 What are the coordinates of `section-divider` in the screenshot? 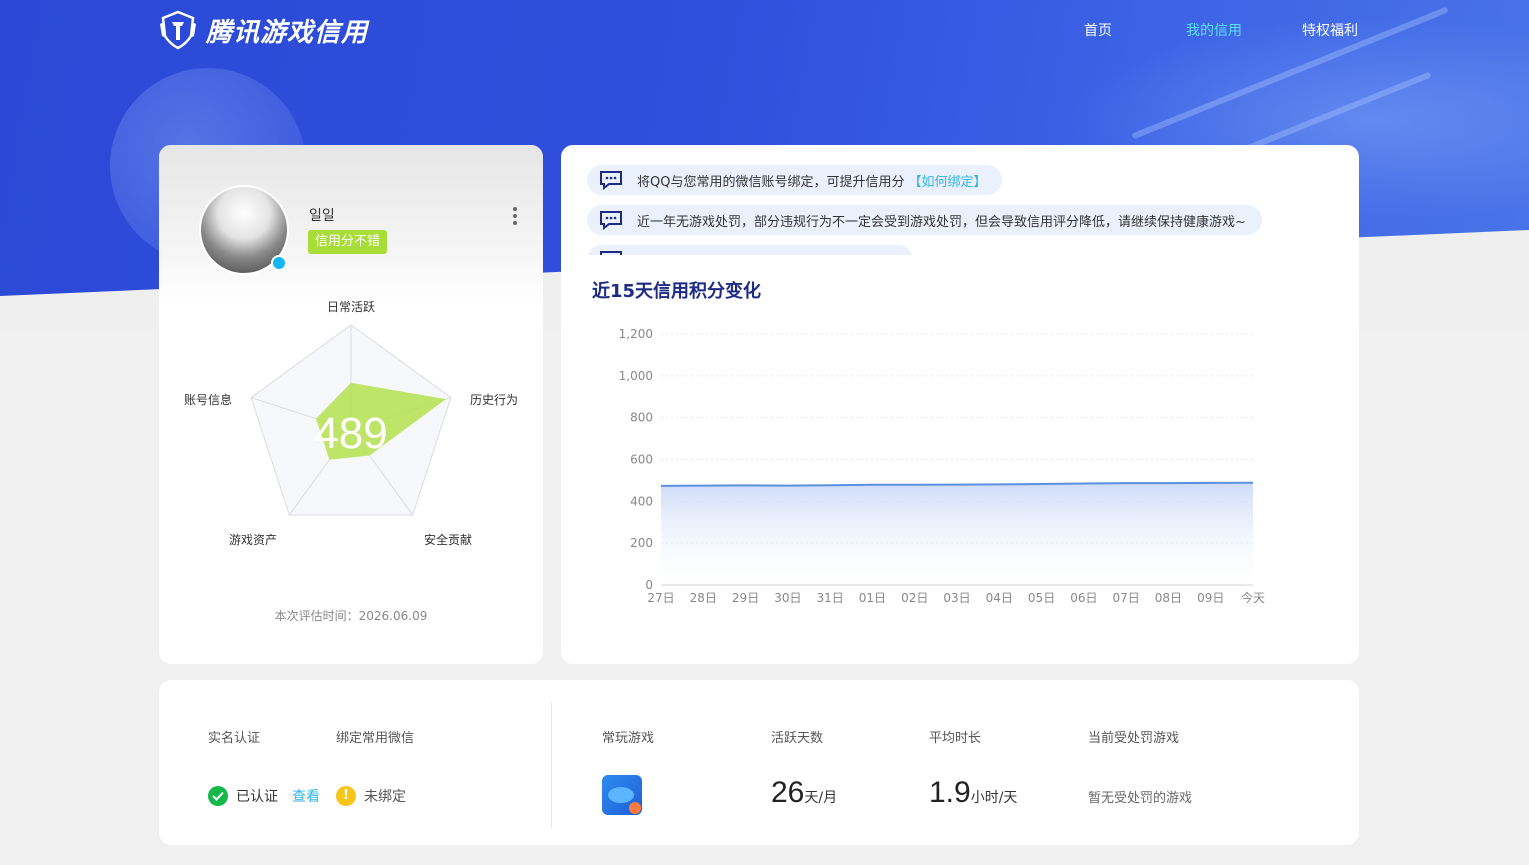 It's located at (551, 765).